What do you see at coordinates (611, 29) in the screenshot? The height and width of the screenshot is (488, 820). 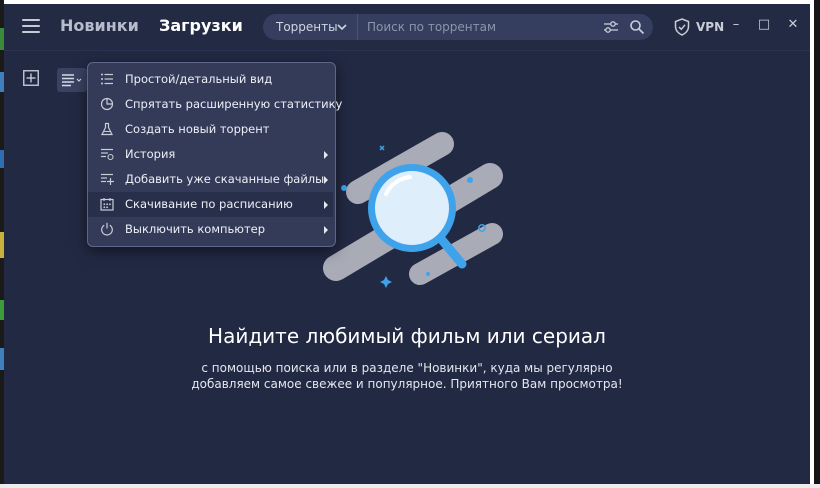 I see `filter-icon` at bounding box center [611, 29].